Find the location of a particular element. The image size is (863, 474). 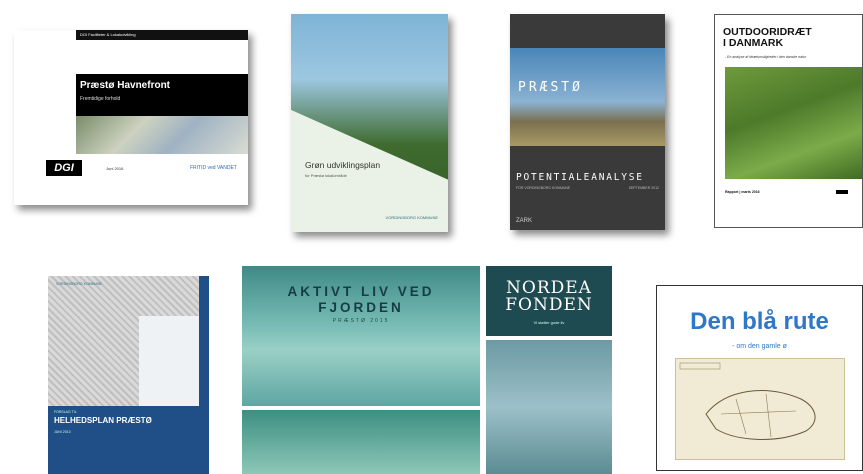

map-water is located at coordinates (169, 361).